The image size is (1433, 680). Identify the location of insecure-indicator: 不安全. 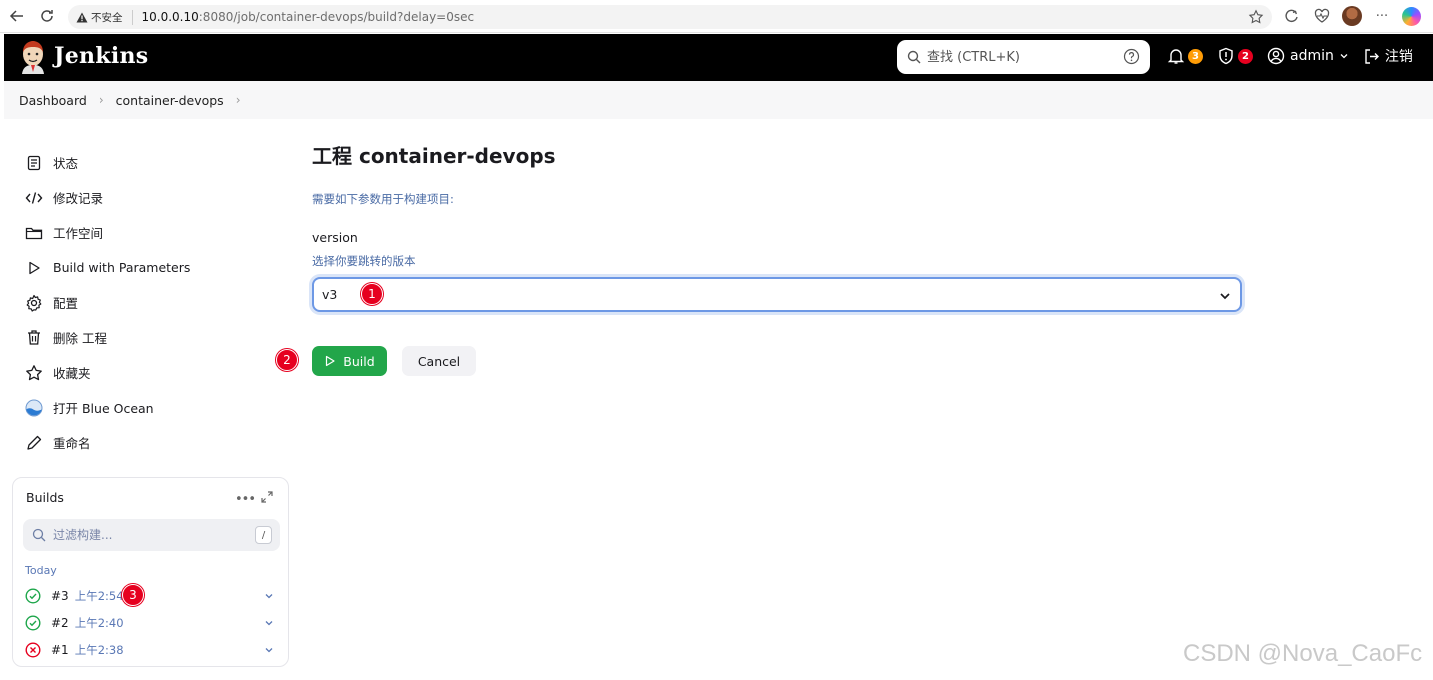
(104, 17).